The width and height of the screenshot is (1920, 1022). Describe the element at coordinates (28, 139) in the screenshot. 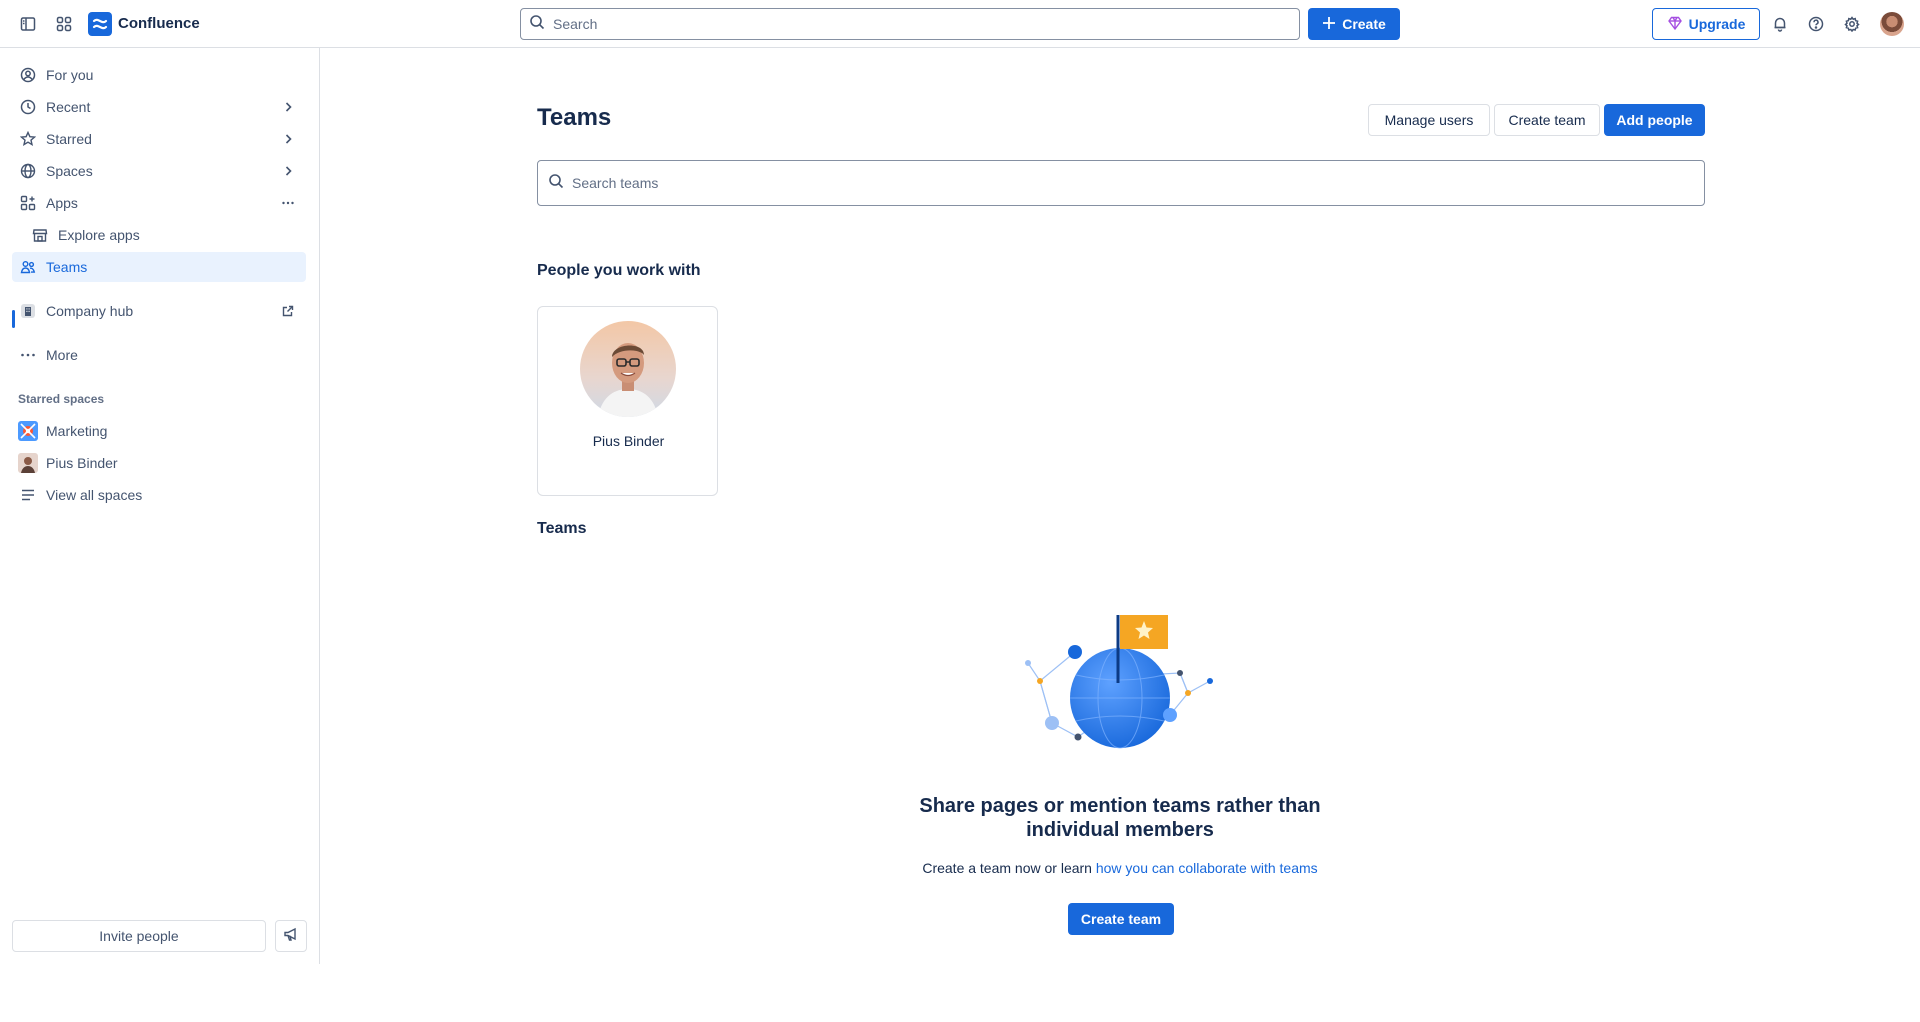

I see `star-icon` at that location.